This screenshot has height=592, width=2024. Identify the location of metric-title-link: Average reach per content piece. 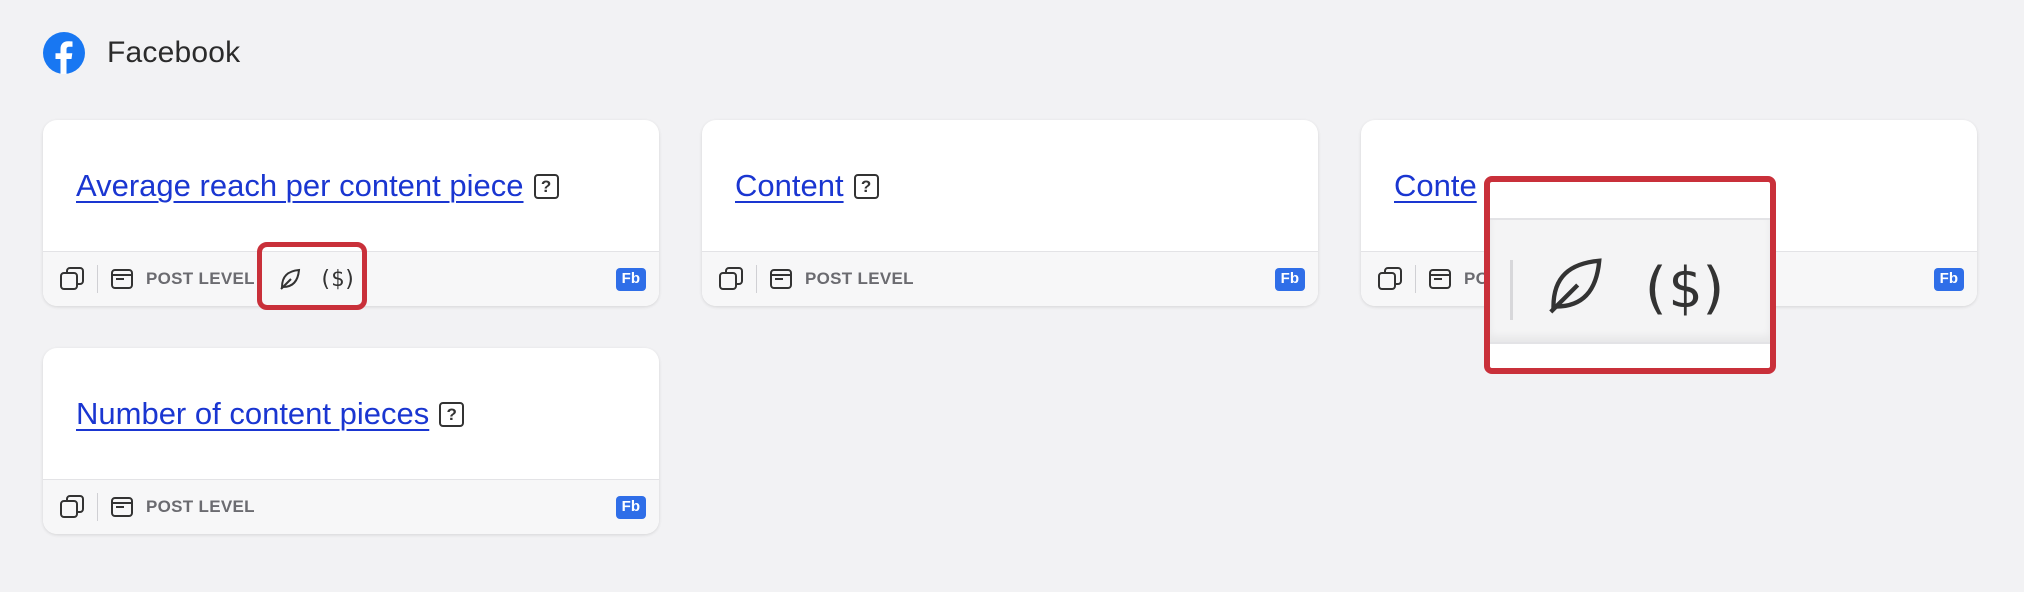
(300, 186).